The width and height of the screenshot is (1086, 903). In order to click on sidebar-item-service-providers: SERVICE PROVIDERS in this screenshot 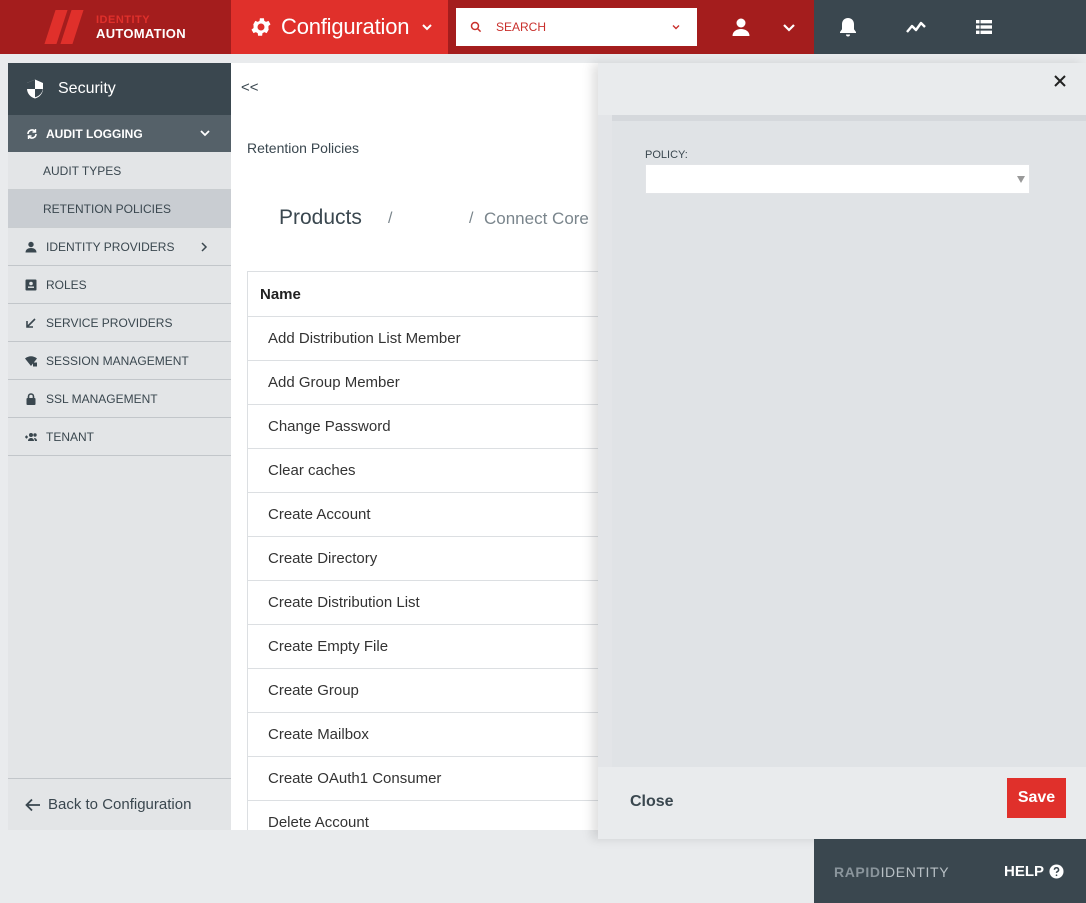, I will do `click(119, 323)`.